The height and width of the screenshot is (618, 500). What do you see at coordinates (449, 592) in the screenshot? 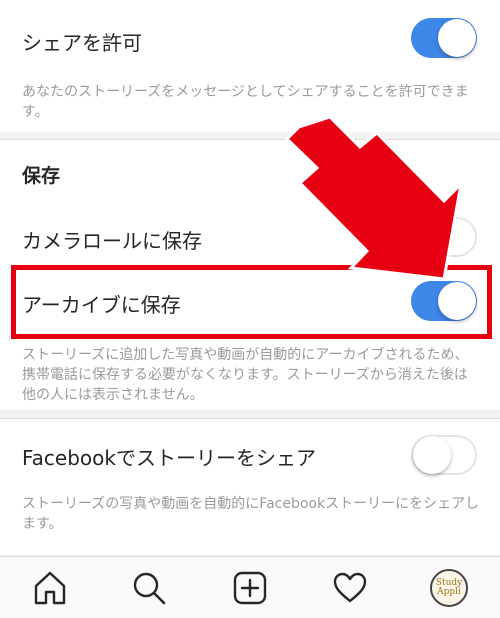
I see `avatar-text-line2: Appli` at bounding box center [449, 592].